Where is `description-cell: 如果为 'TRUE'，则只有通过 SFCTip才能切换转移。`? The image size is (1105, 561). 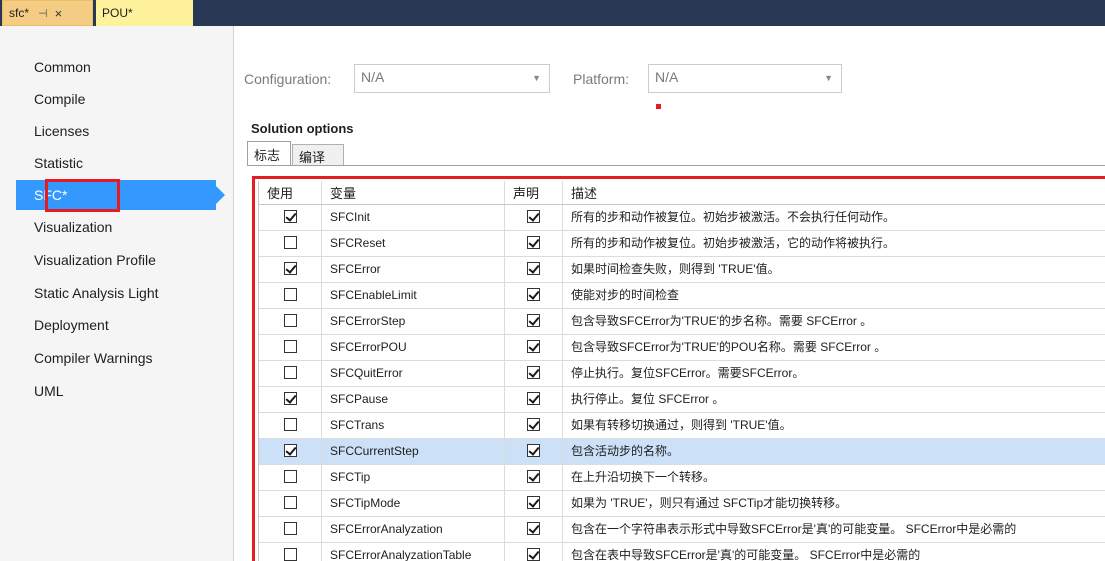
description-cell: 如果为 'TRUE'，则只有通过 SFCTip才能切换转移。 is located at coordinates (709, 503).